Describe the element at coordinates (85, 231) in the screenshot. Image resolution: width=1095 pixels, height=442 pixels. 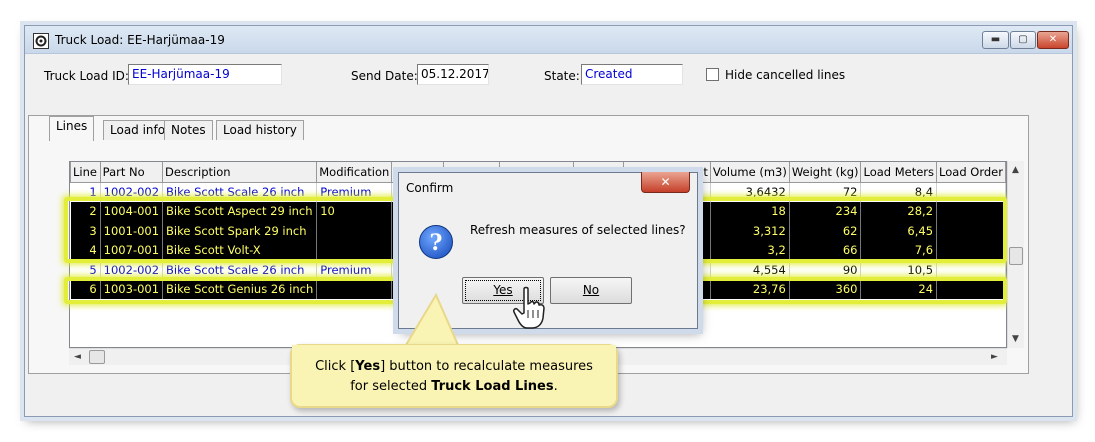
I see `cell-line: 3` at that location.